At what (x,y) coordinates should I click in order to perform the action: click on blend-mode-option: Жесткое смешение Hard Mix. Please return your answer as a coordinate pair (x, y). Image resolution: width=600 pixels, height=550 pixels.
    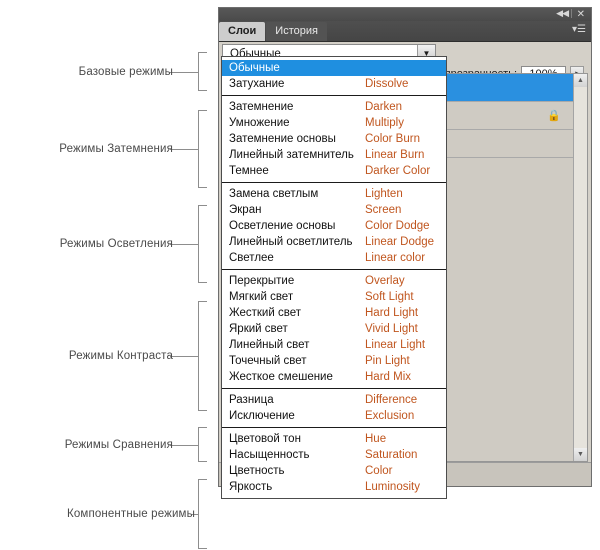
    Looking at the image, I should click on (334, 377).